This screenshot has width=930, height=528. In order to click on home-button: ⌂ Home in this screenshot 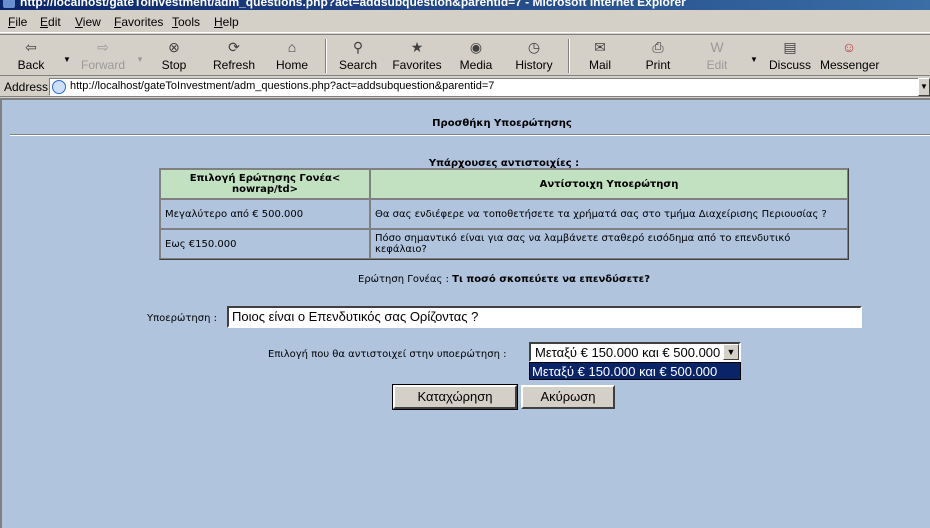, I will do `click(292, 56)`.